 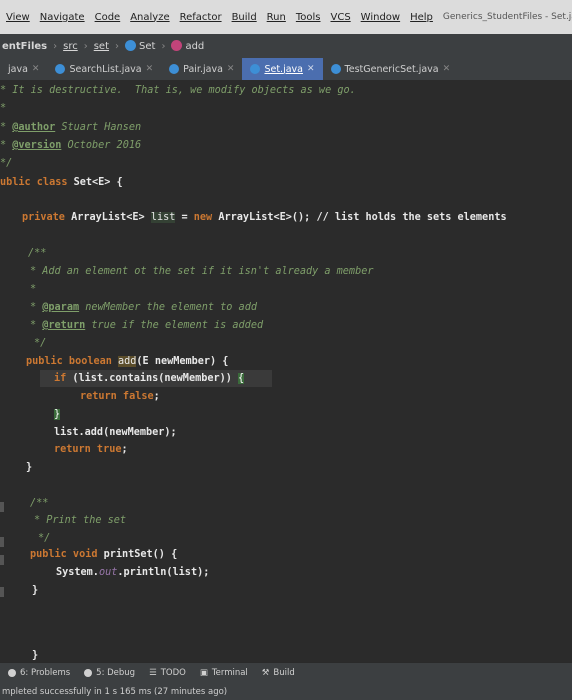 I want to click on keyword: new, so click(x=206, y=217).